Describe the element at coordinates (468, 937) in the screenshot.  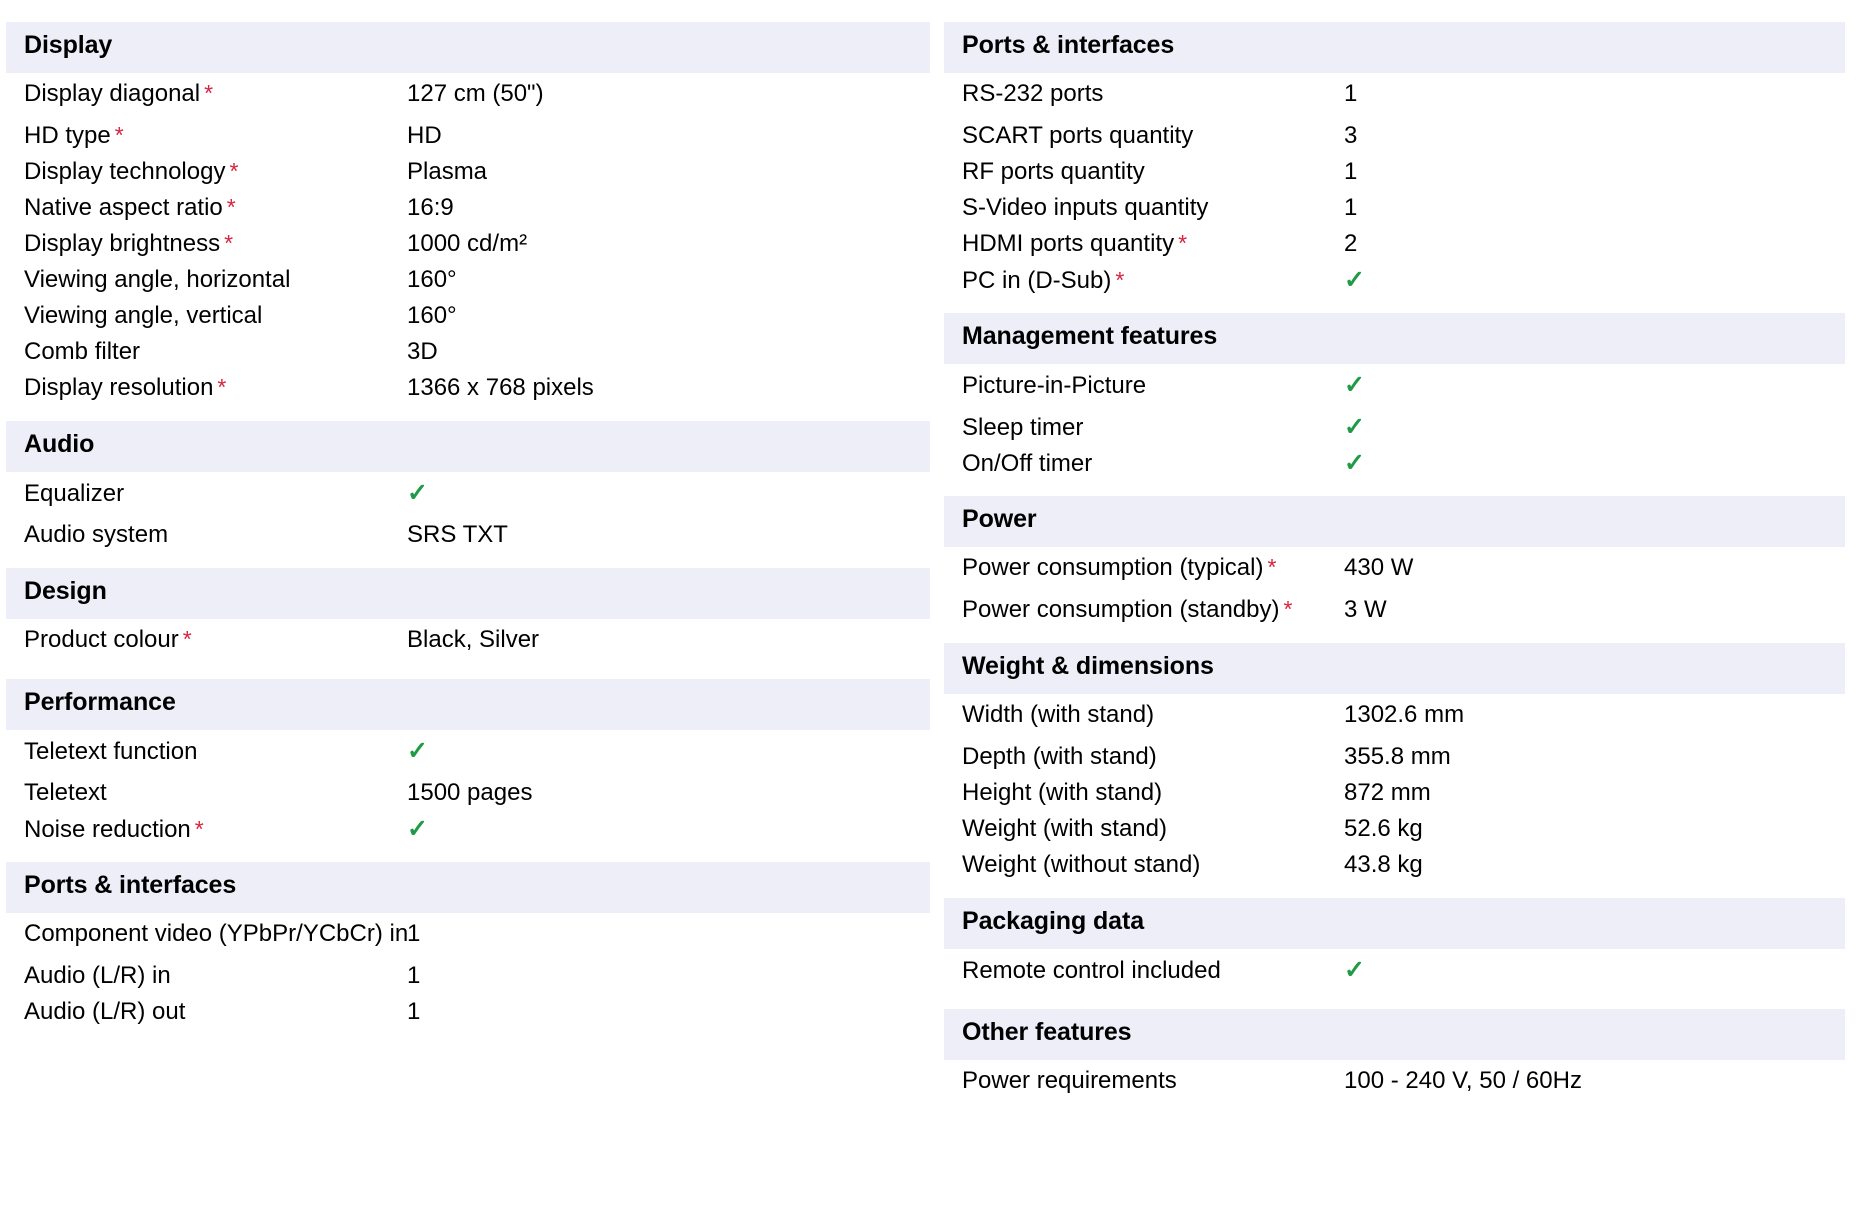
I see `spec-row: Component video (YPbPr/YCbCr) in 1` at that location.